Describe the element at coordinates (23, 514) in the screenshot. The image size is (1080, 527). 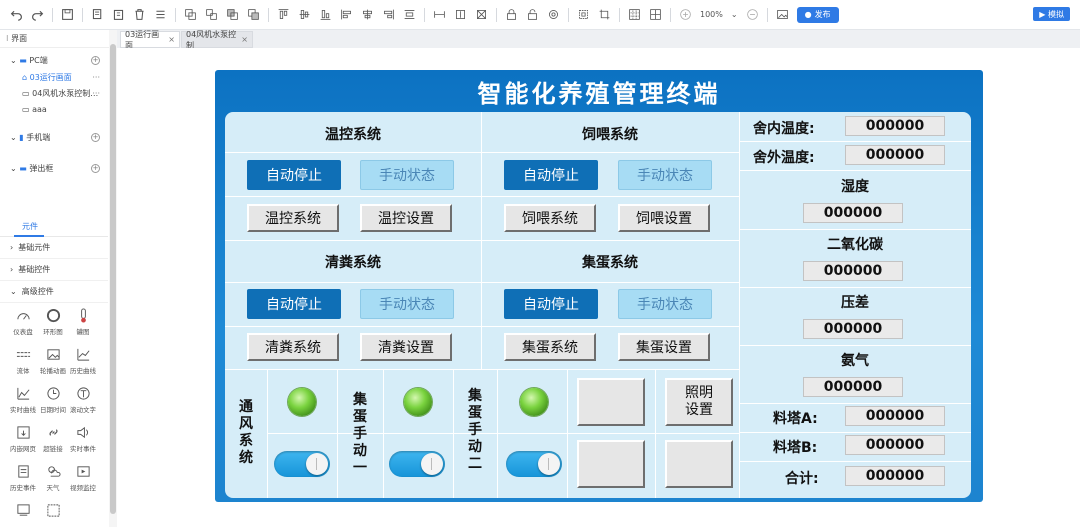
I see `component-extra-a` at that location.